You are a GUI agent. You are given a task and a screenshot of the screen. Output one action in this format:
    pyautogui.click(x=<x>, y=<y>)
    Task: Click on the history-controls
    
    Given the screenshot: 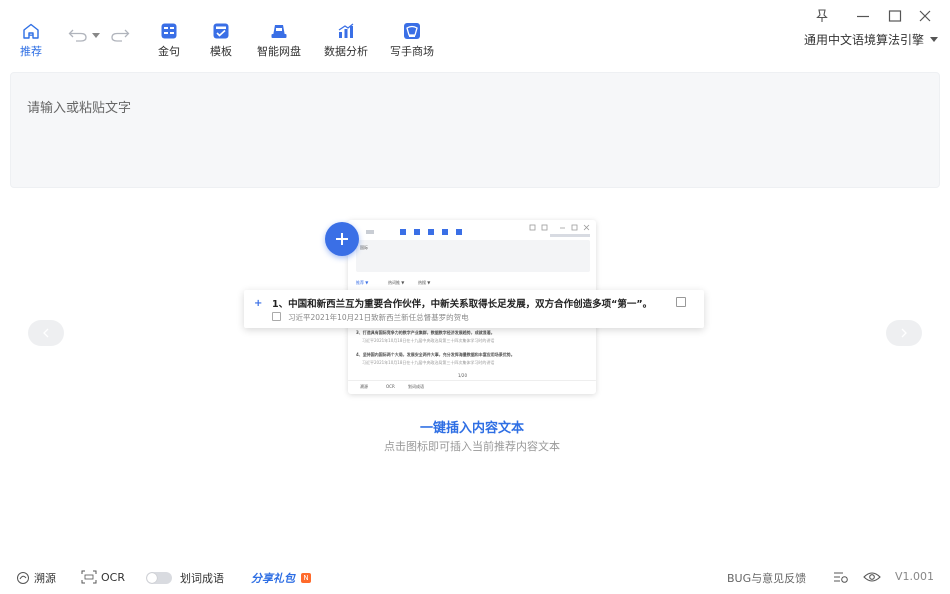 What is the action you would take?
    pyautogui.click(x=99, y=35)
    